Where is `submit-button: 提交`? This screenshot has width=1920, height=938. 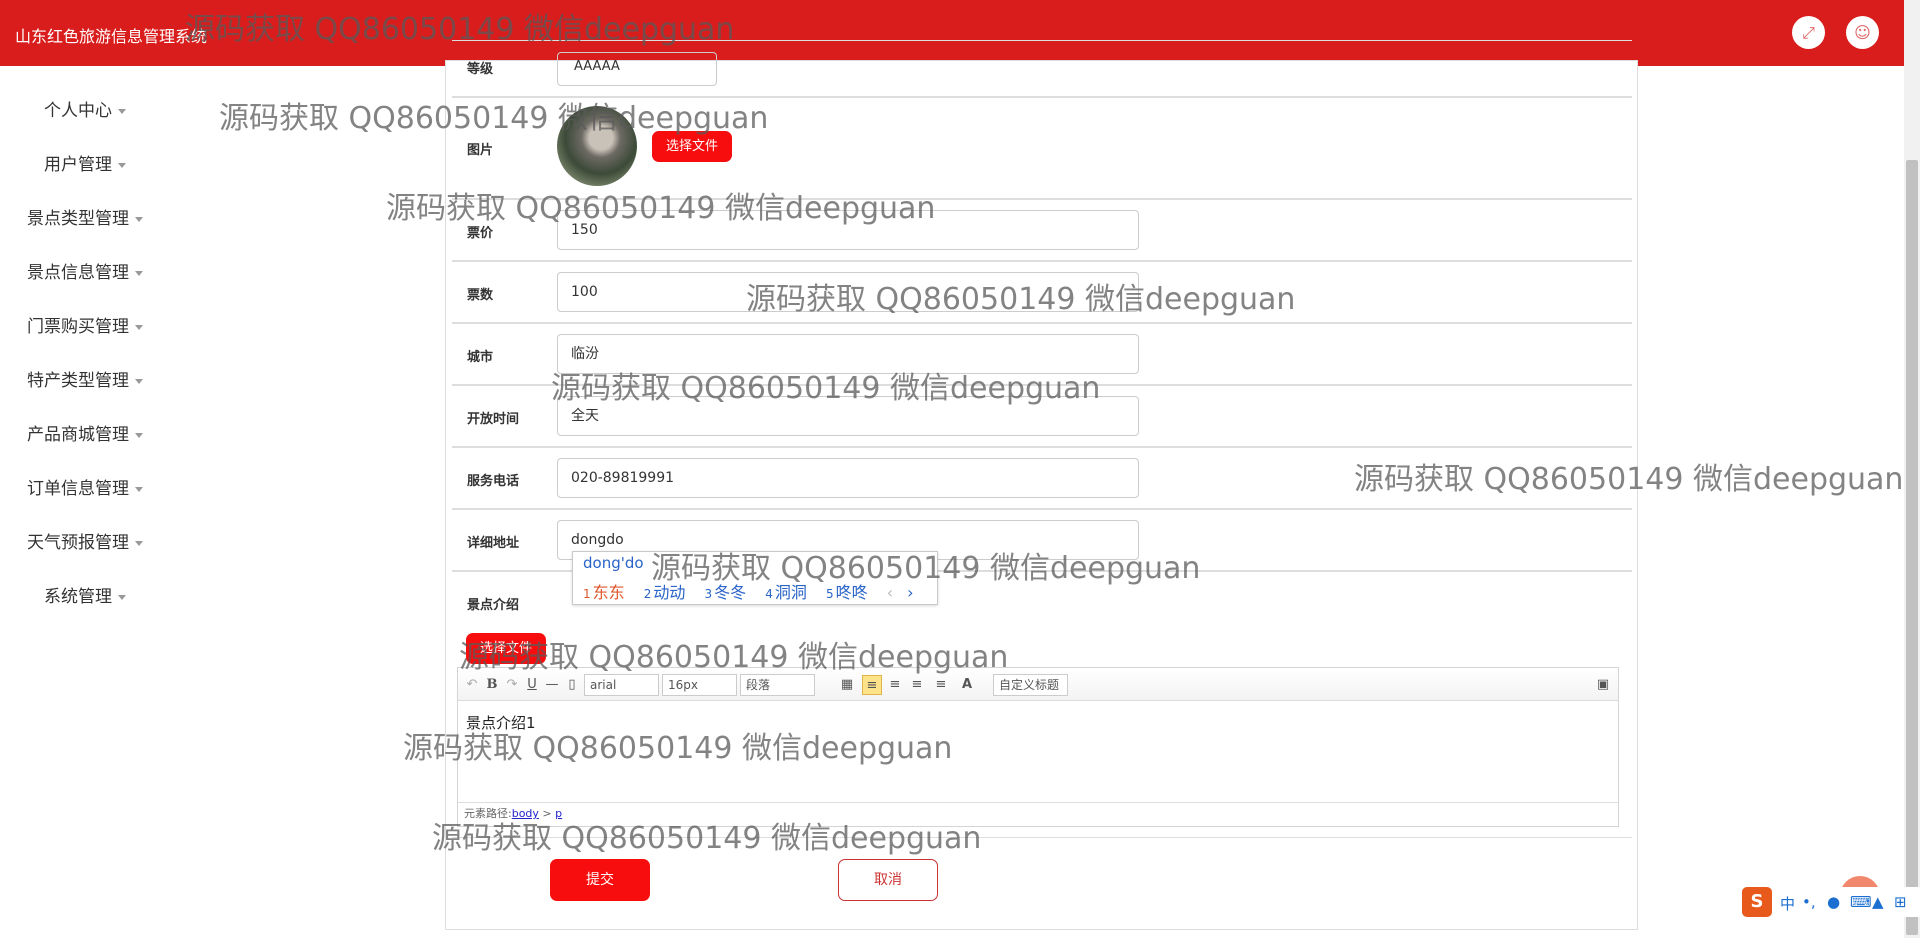 submit-button: 提交 is located at coordinates (600, 880).